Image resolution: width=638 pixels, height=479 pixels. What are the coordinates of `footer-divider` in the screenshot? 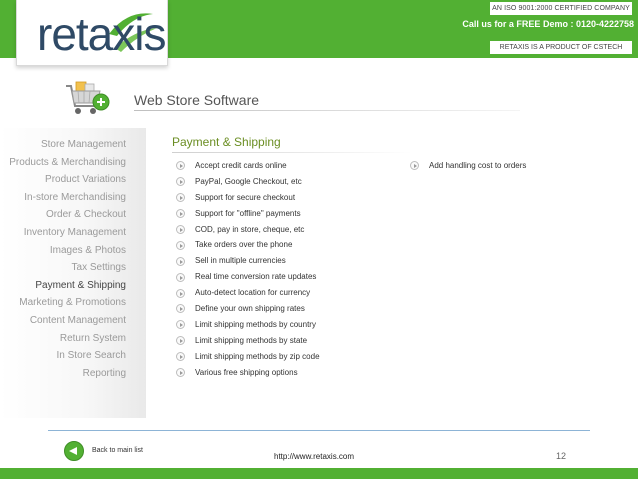 It's located at (319, 430).